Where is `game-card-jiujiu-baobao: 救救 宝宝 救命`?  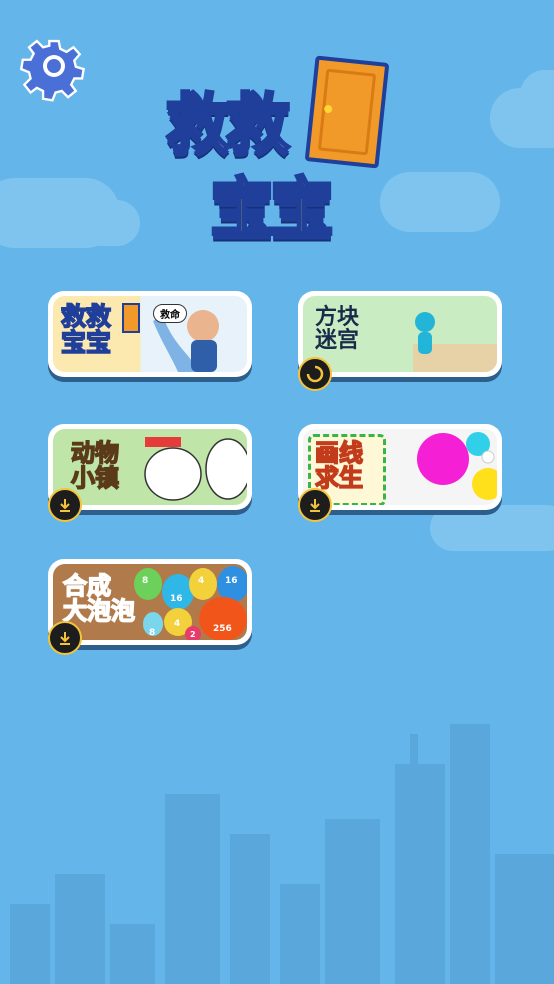
game-card-jiujiu-baobao: 救救 宝宝 救命 is located at coordinates (150, 334).